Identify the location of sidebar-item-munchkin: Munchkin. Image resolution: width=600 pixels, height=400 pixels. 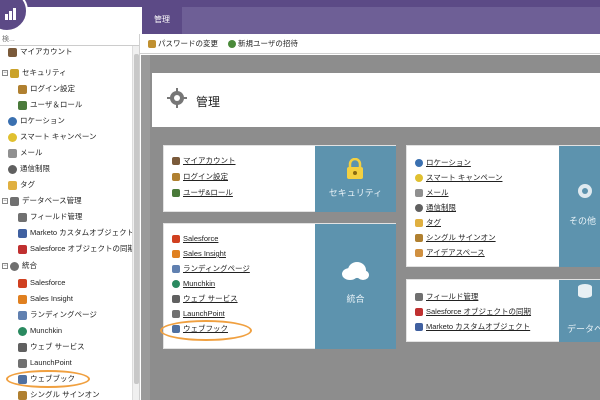
(40, 331).